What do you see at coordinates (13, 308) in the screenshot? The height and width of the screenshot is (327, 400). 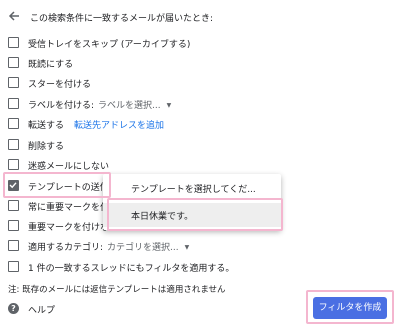 I see `help-circle-icon: ?` at bounding box center [13, 308].